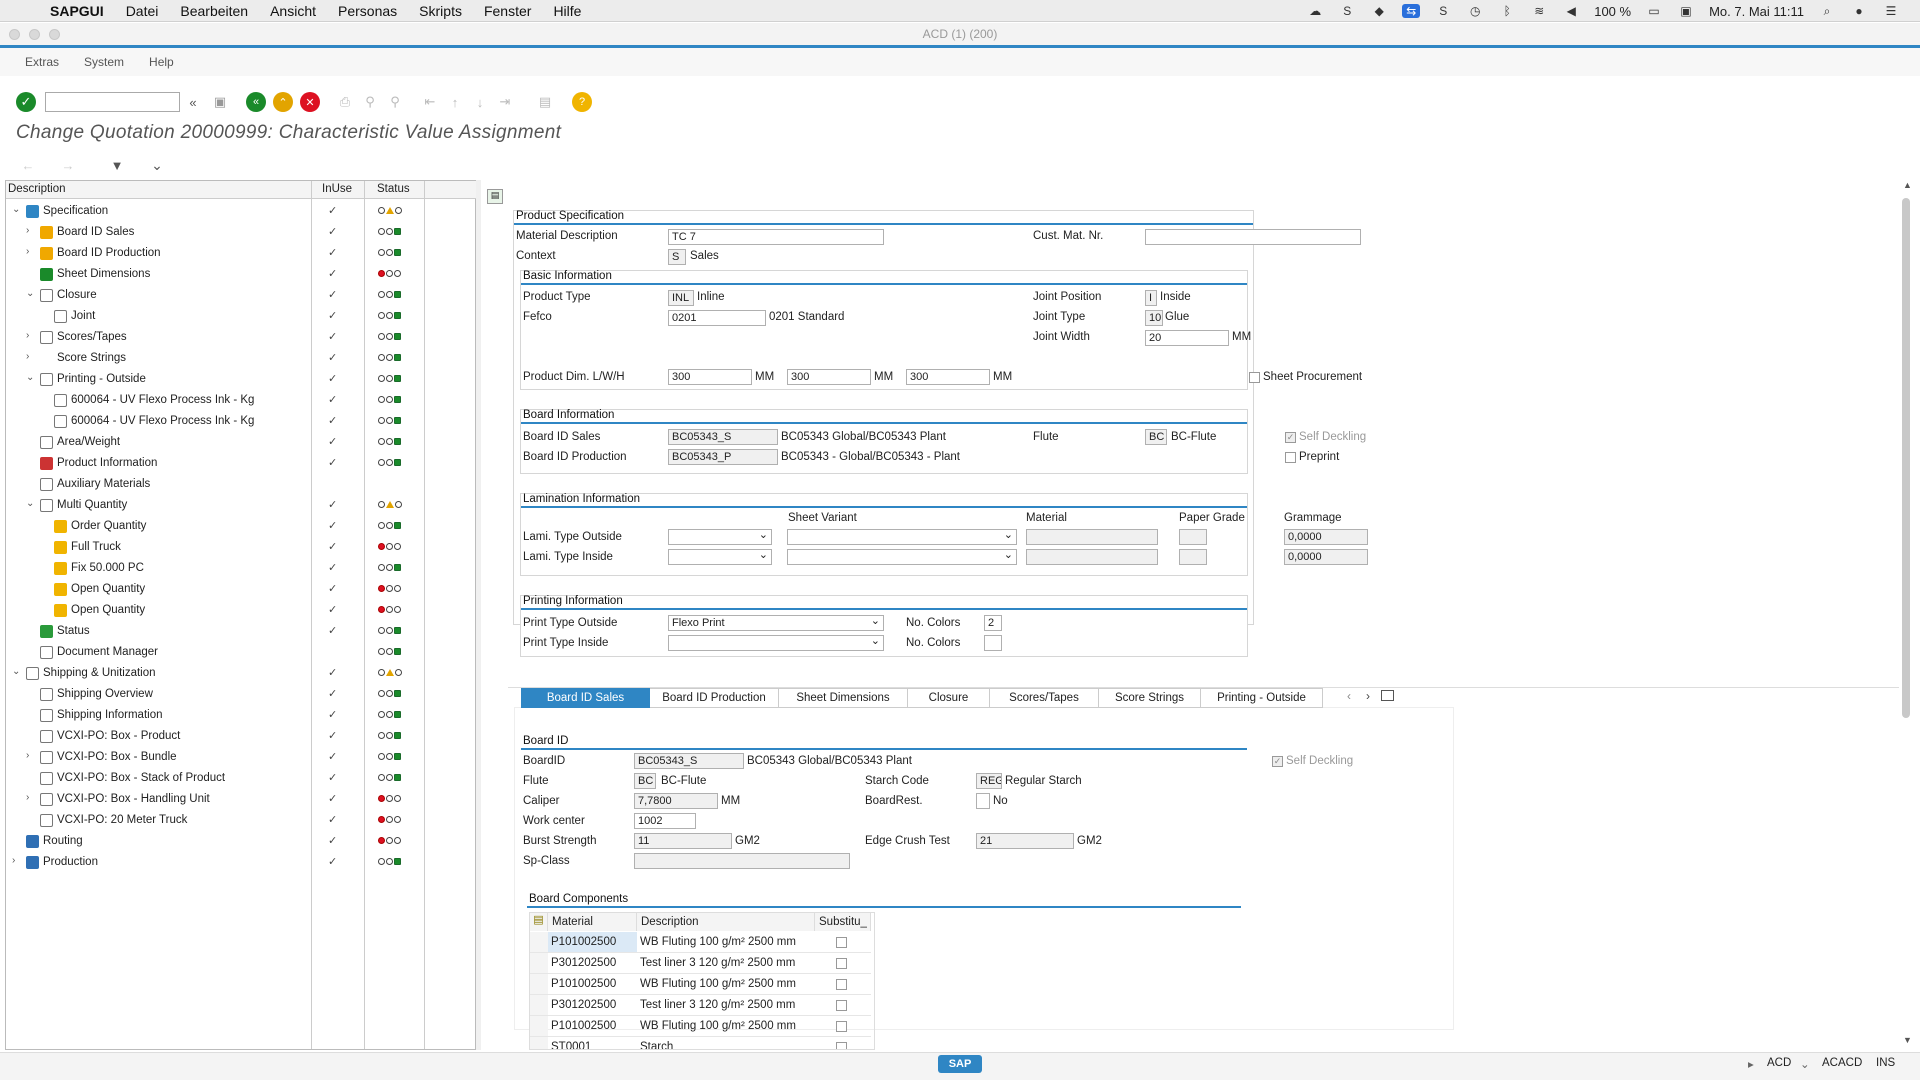 The height and width of the screenshot is (1080, 1920). What do you see at coordinates (1827, 11) in the screenshot?
I see `spotlight-icon: ⌕` at bounding box center [1827, 11].